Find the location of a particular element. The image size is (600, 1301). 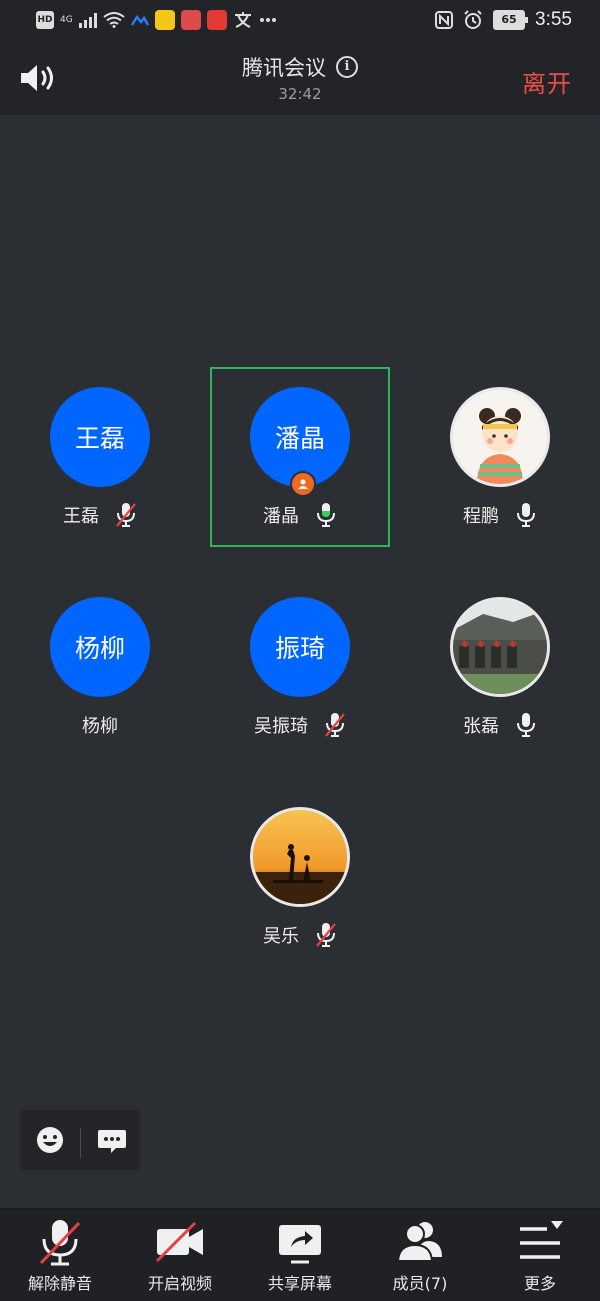

status-bar: HD 4G 65 3:55 is located at coordinates (300, 20).